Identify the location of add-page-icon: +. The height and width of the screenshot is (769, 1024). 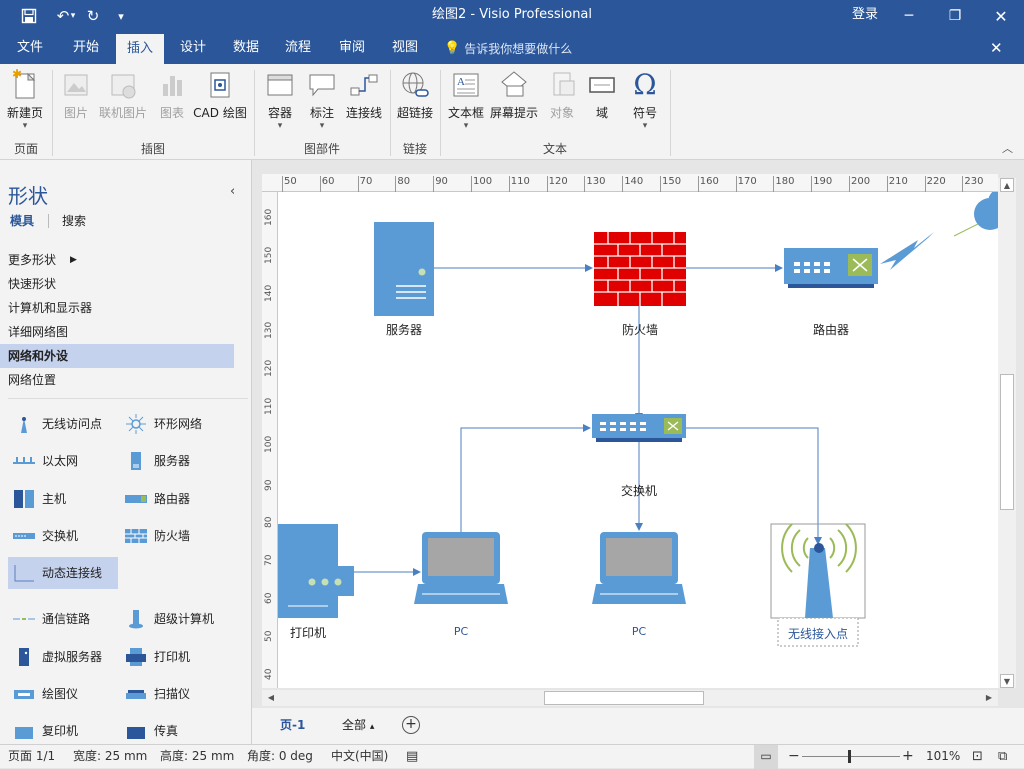
(411, 725).